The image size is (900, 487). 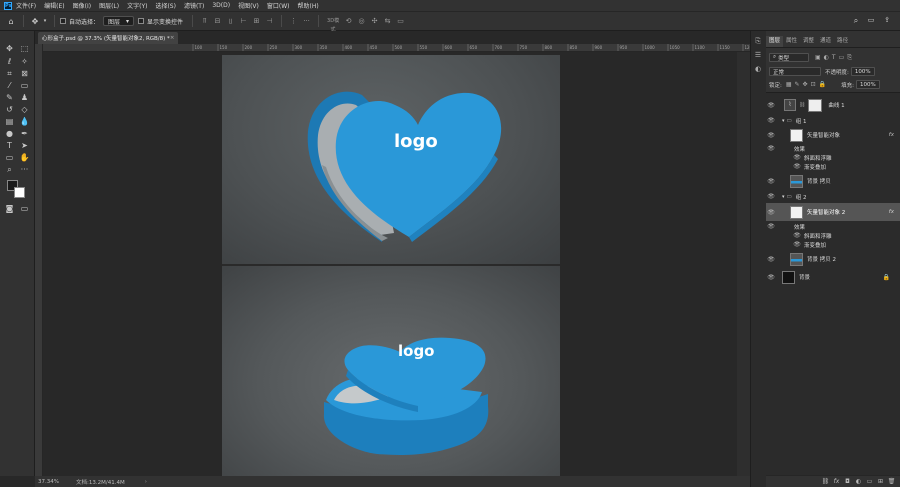 I want to click on shape-tool-icon: ▭, so click(x=9, y=157).